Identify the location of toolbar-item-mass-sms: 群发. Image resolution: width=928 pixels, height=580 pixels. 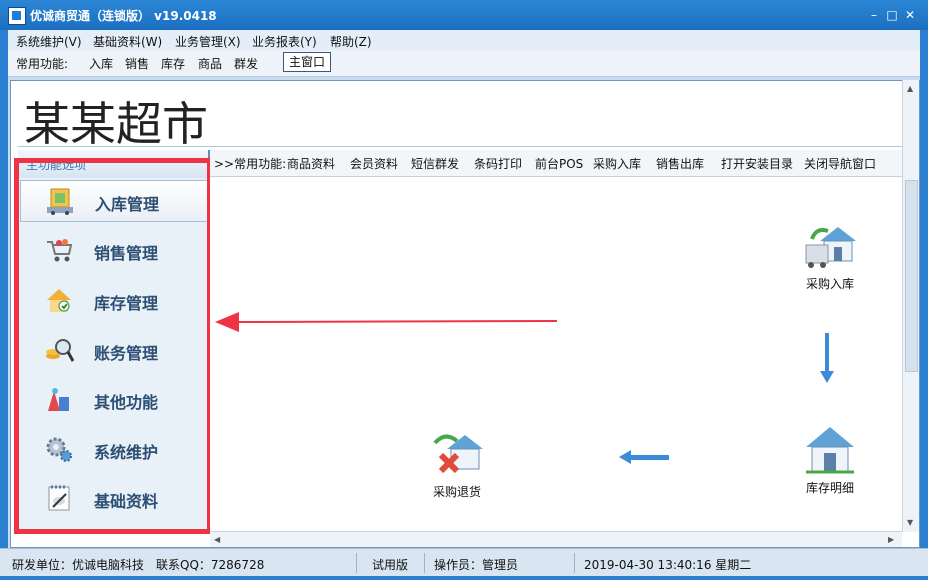
(246, 63).